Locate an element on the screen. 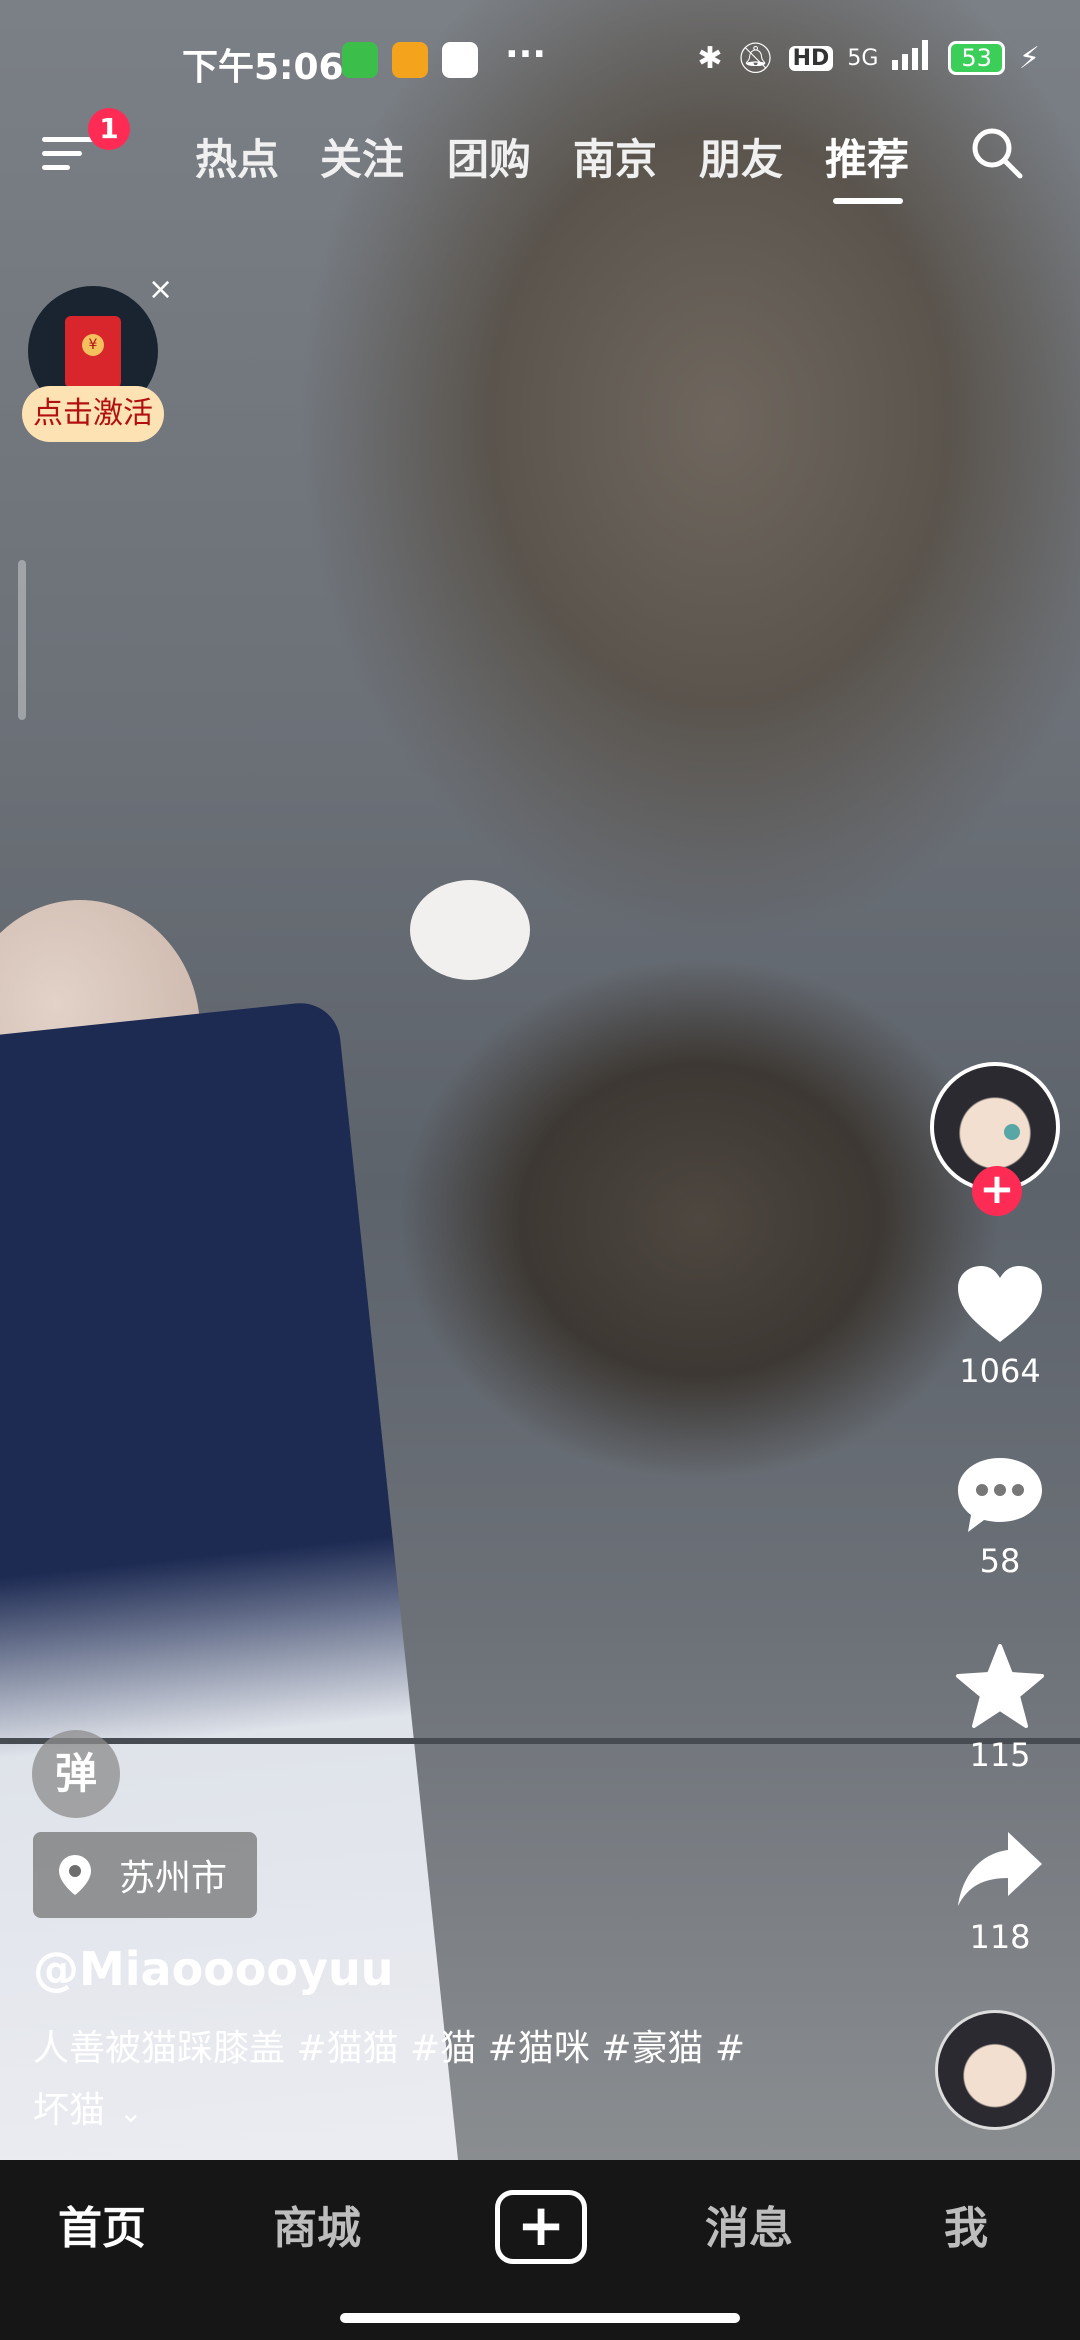 Image resolution: width=1080 pixels, height=2340 pixels. favorite-count: 115 is located at coordinates (1000, 1755).